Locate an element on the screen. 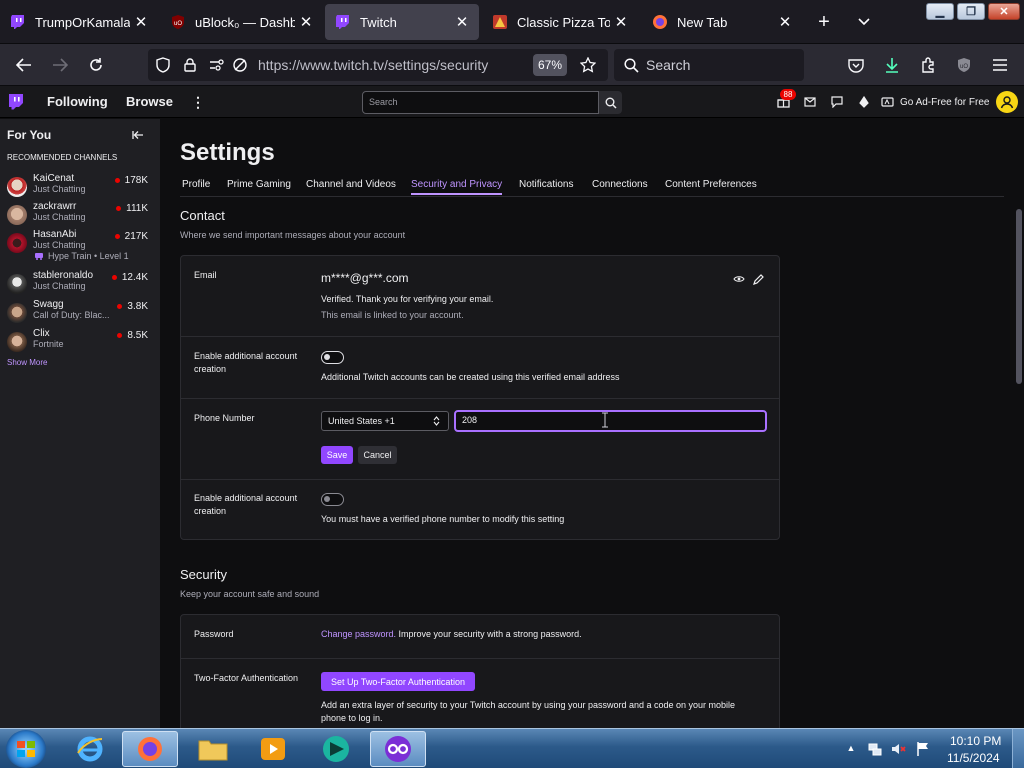 The height and width of the screenshot is (768, 1024). search-icon is located at coordinates (631, 65).